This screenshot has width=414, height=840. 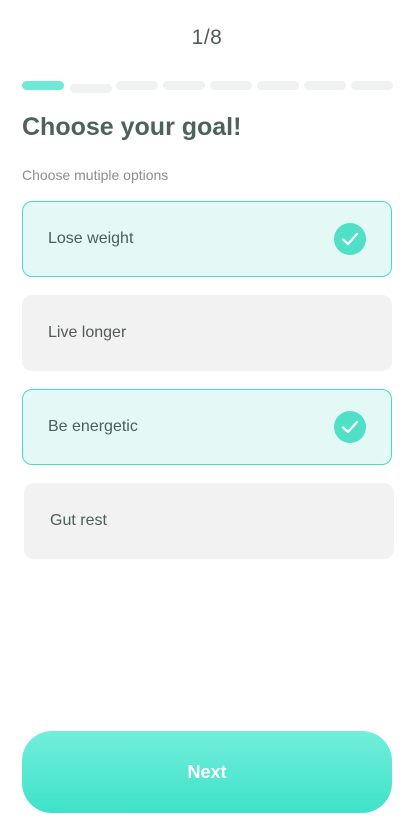 What do you see at coordinates (93, 426) in the screenshot?
I see `option-label: Be energetic` at bounding box center [93, 426].